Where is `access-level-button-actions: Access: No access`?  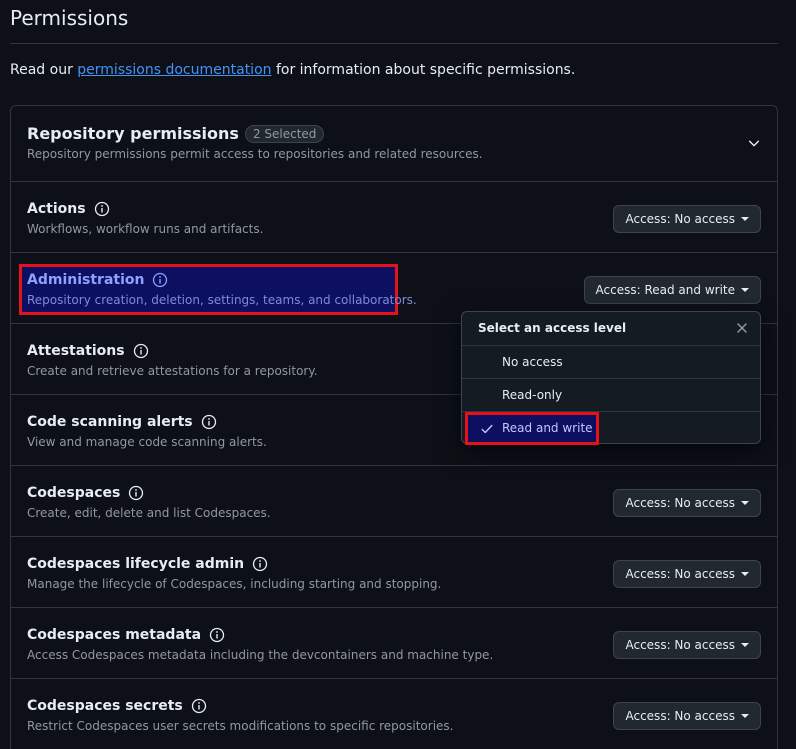
access-level-button-actions: Access: No access is located at coordinates (687, 219).